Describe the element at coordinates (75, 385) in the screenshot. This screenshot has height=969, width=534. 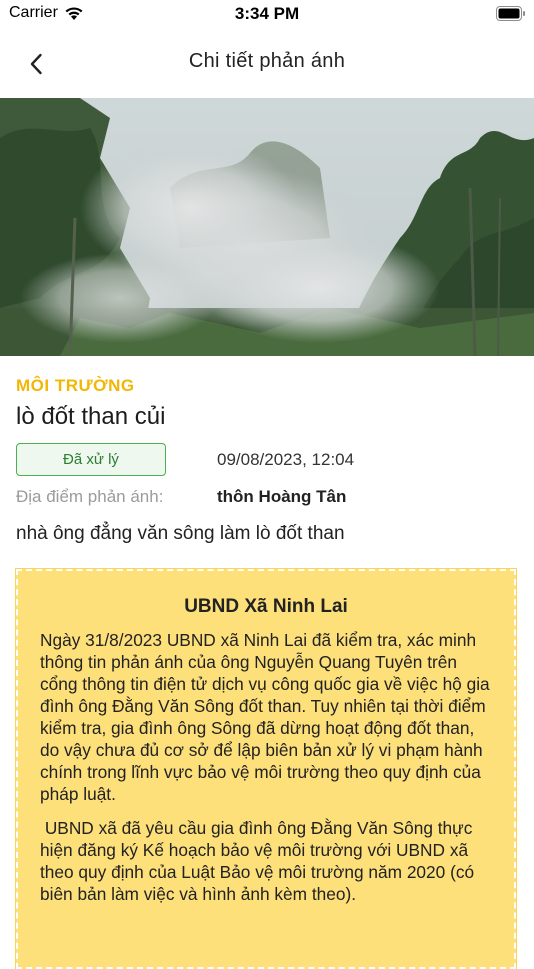
I see `category-label: MÔI TRƯỜNG` at that location.